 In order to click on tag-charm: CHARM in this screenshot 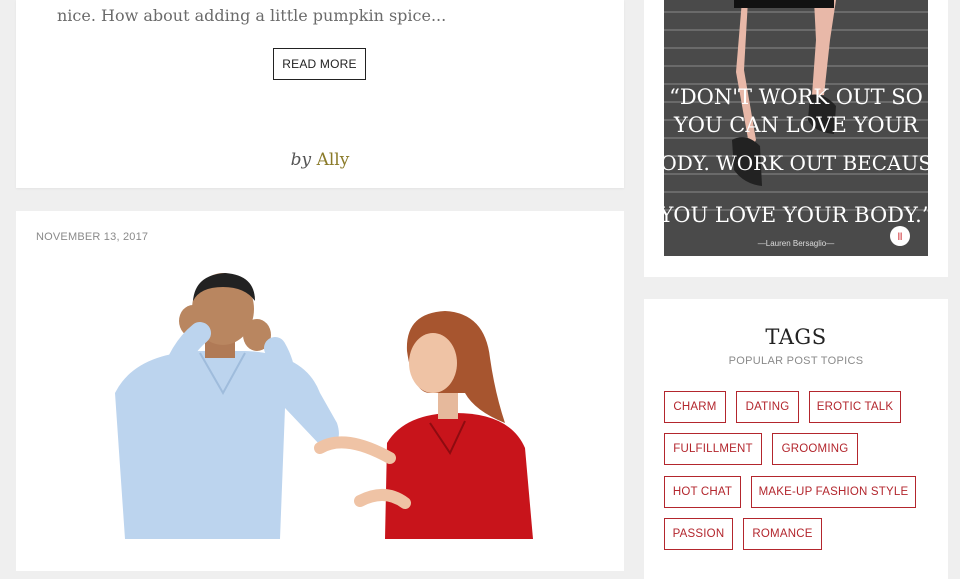, I will do `click(695, 407)`.